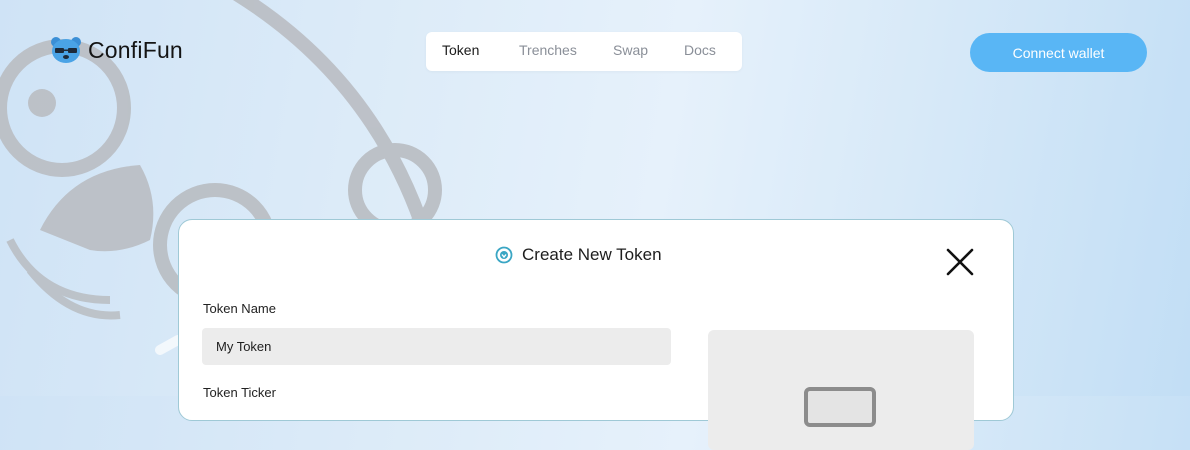 The width and height of the screenshot is (1190, 450). Describe the element at coordinates (436, 346) in the screenshot. I see `token-name-input` at that location.